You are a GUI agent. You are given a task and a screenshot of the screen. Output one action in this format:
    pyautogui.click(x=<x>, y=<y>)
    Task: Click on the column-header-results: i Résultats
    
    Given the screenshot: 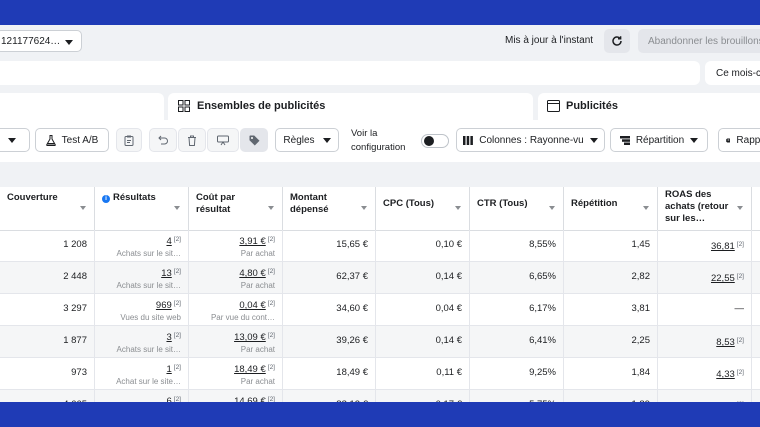 What is the action you would take?
    pyautogui.click(x=142, y=208)
    